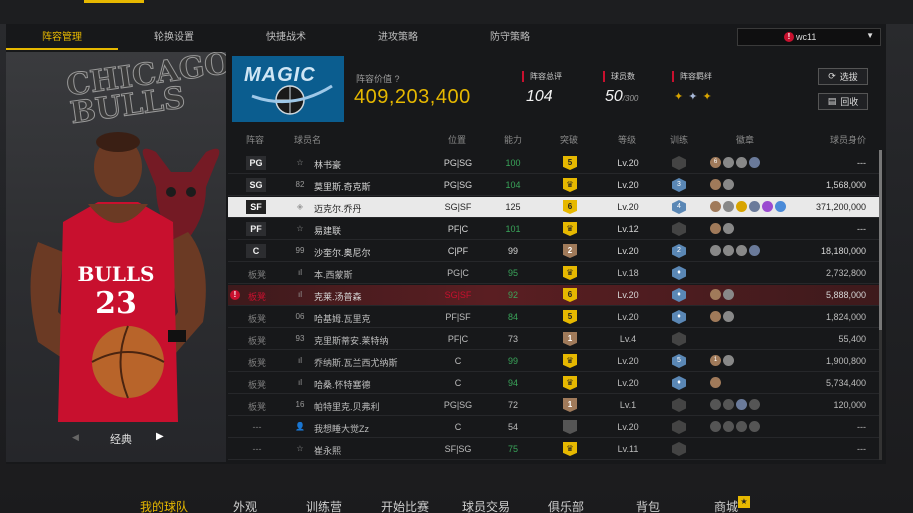 Image resolution: width=913 pixels, height=513 pixels. Describe the element at coordinates (513, 139) in the screenshot. I see `col-rating: 能力` at that location.